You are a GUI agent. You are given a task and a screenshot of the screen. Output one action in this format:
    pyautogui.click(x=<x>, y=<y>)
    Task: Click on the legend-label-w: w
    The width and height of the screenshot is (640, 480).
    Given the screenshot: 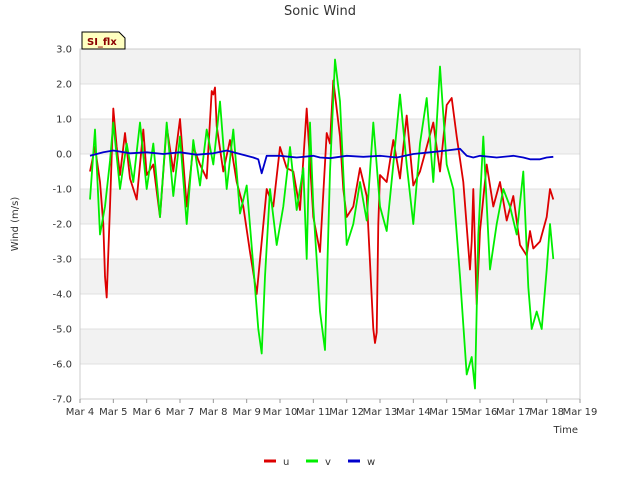 What is the action you would take?
    pyautogui.click(x=371, y=462)
    